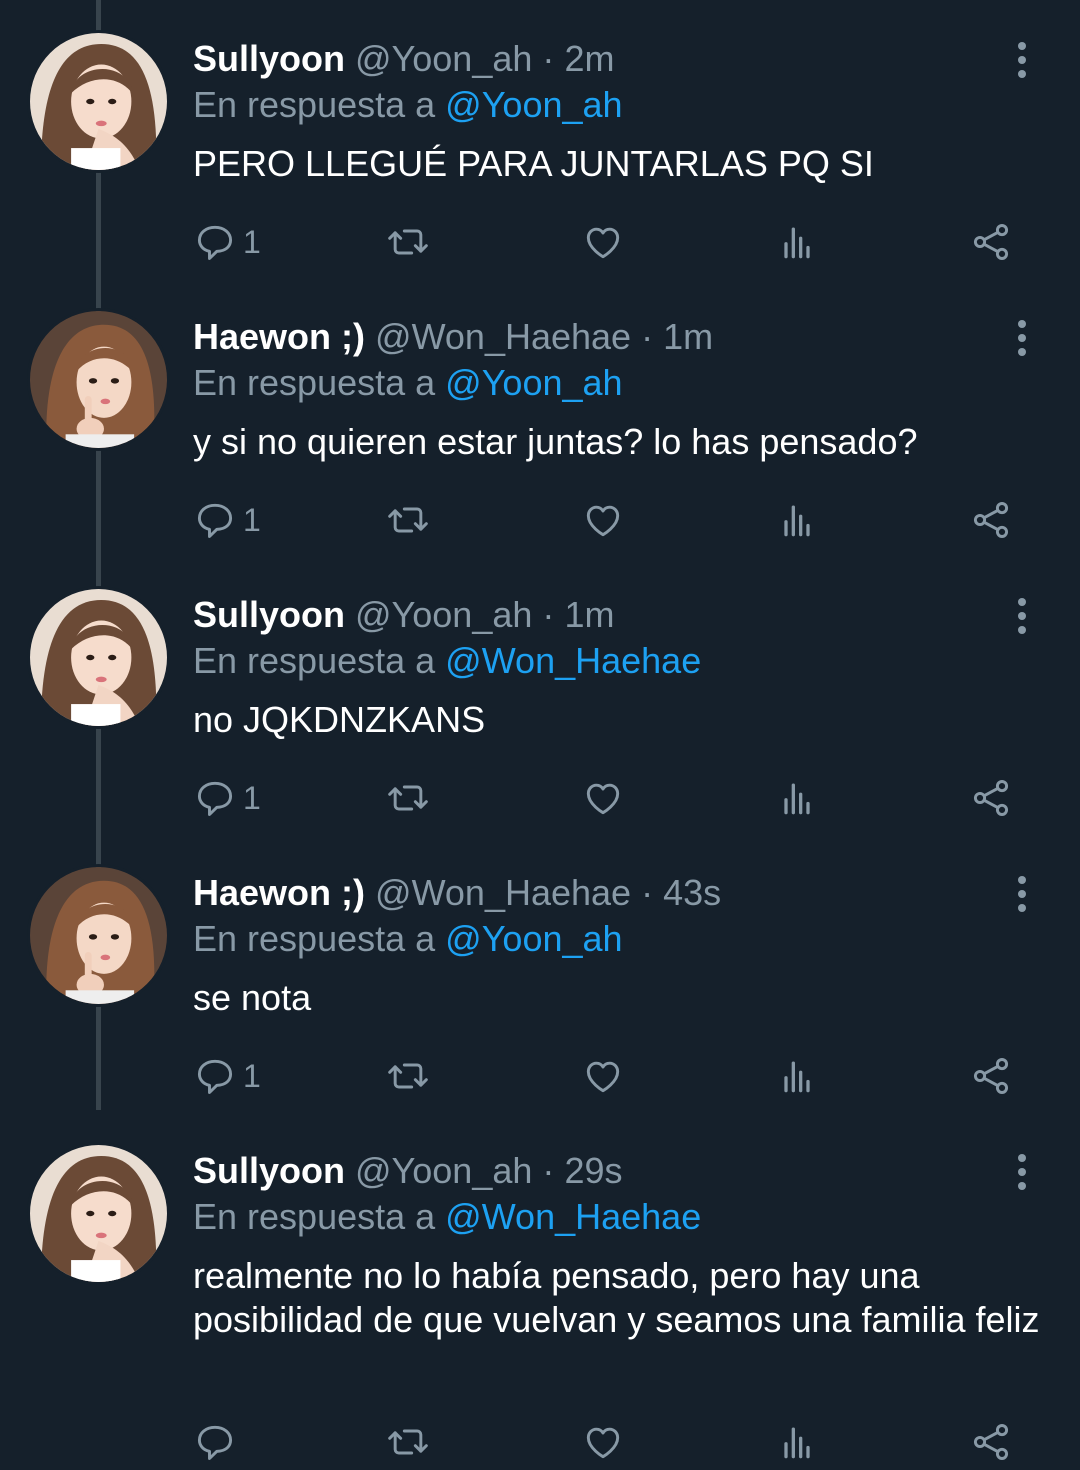 The image size is (1080, 1470). I want to click on tweet-header: Sullyoon @Yoon_ah · 29s, so click(407, 1171).